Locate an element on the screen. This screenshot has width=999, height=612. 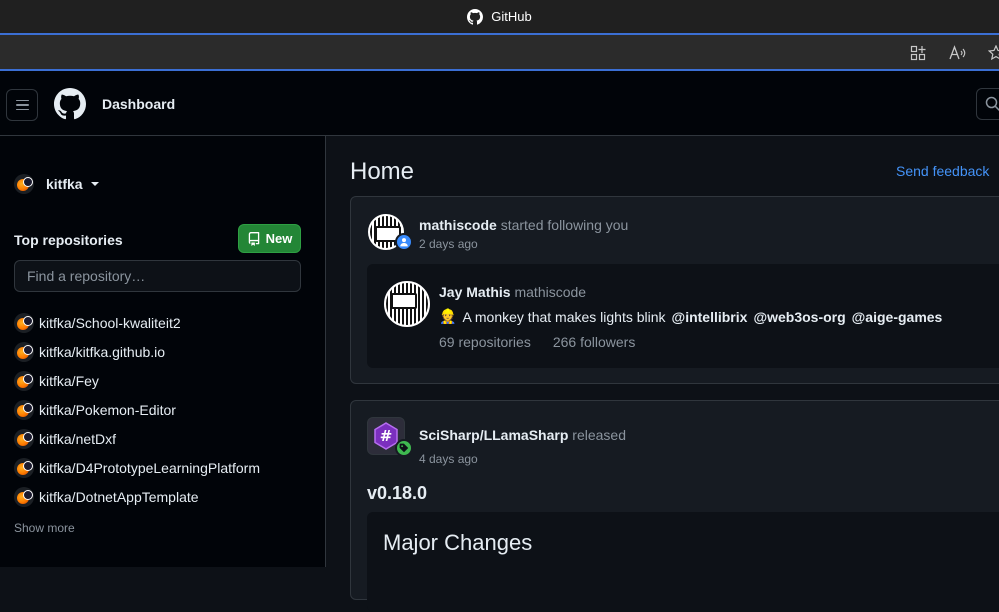
repo-item: kitfka/D4PrototypeLearningPlatform is located at coordinates (137, 467).